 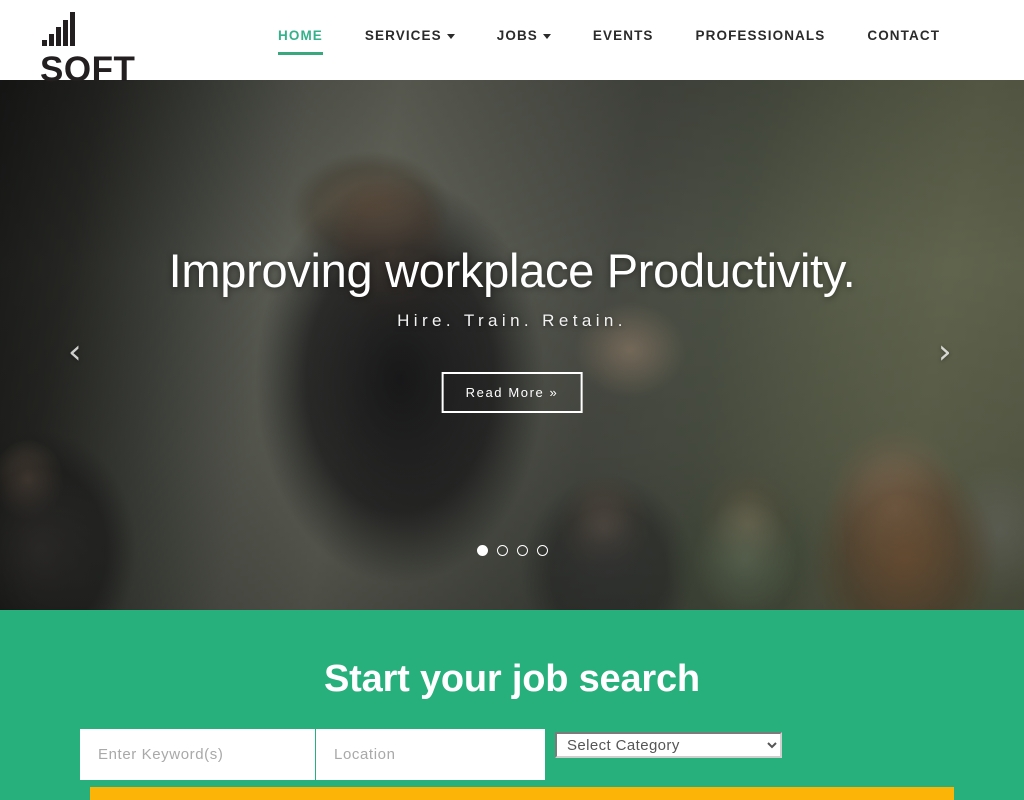 I want to click on nav-label-jobs: JOBS, so click(x=517, y=35).